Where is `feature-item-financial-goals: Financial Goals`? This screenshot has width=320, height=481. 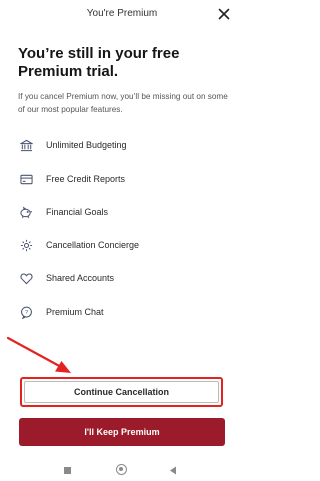
feature-item-financial-goals: Financial Goals is located at coordinates (123, 212).